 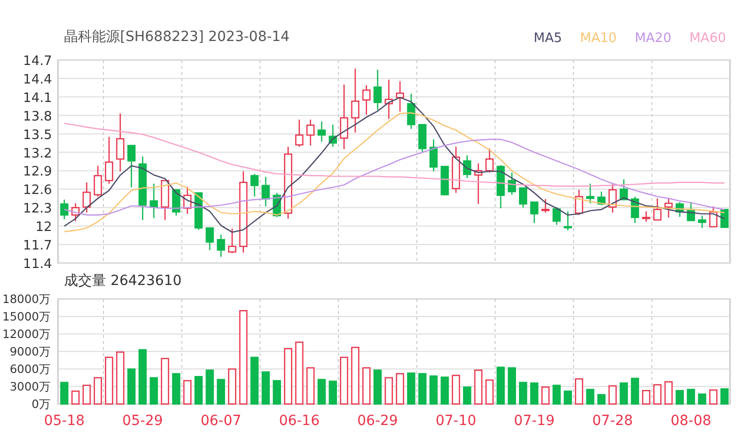 I want to click on date-axis-label: 05-18, so click(x=64, y=421).